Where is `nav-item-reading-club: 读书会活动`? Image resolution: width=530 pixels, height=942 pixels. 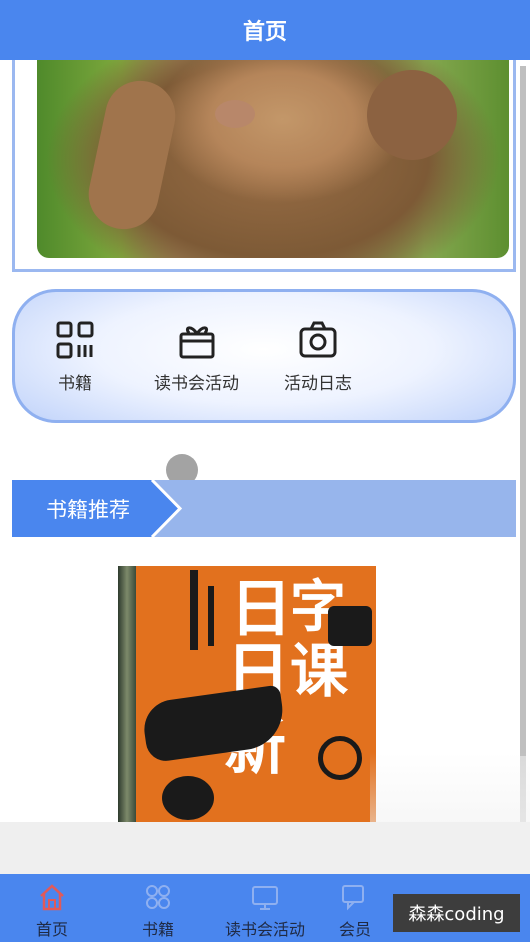 nav-item-reading-club: 读书会活动 is located at coordinates (196, 356).